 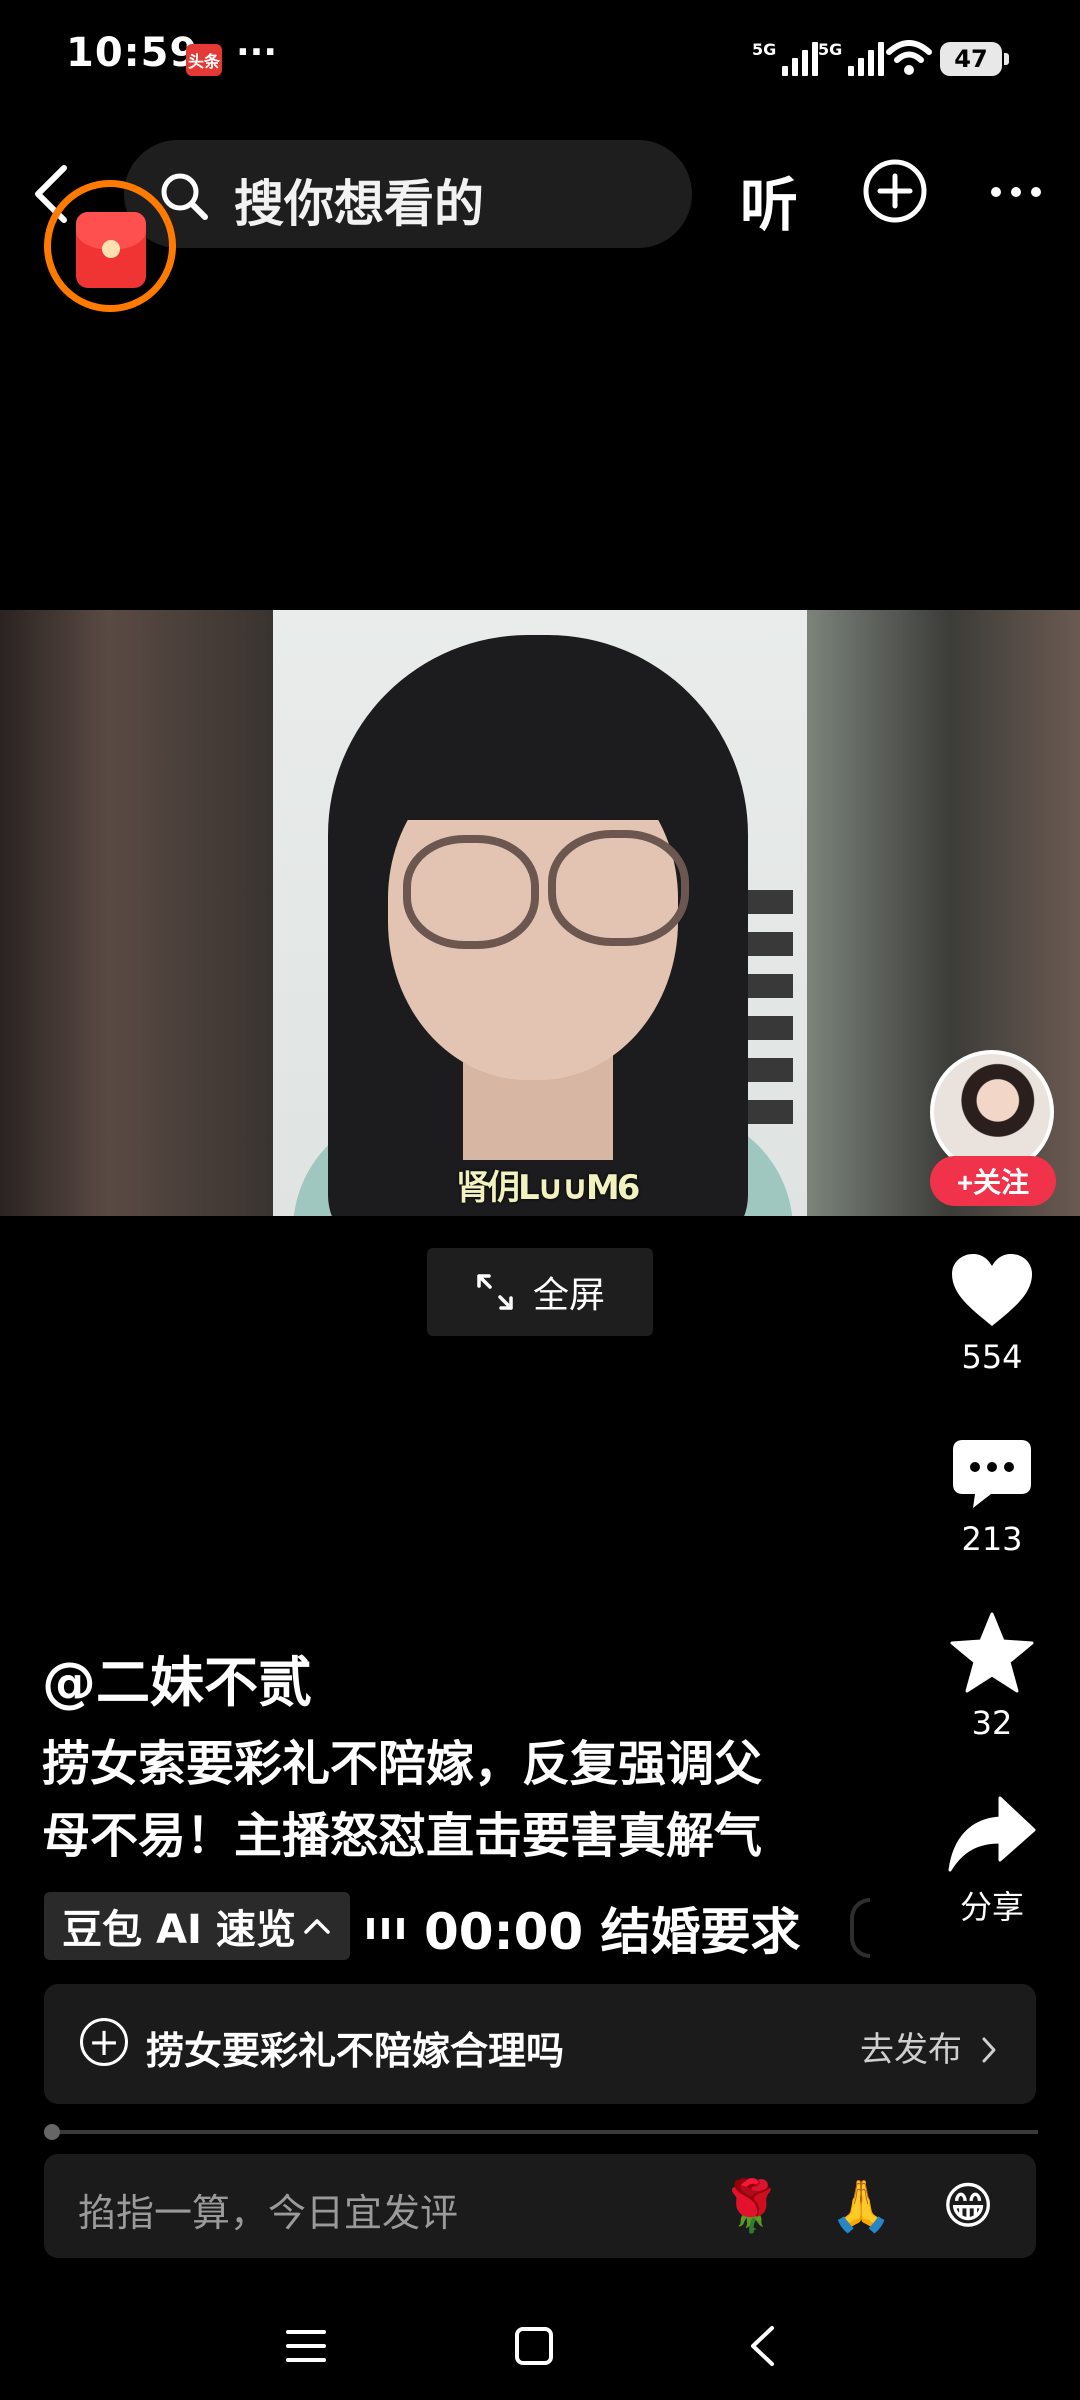 I want to click on nav-back-icon, so click(x=762, y=2346).